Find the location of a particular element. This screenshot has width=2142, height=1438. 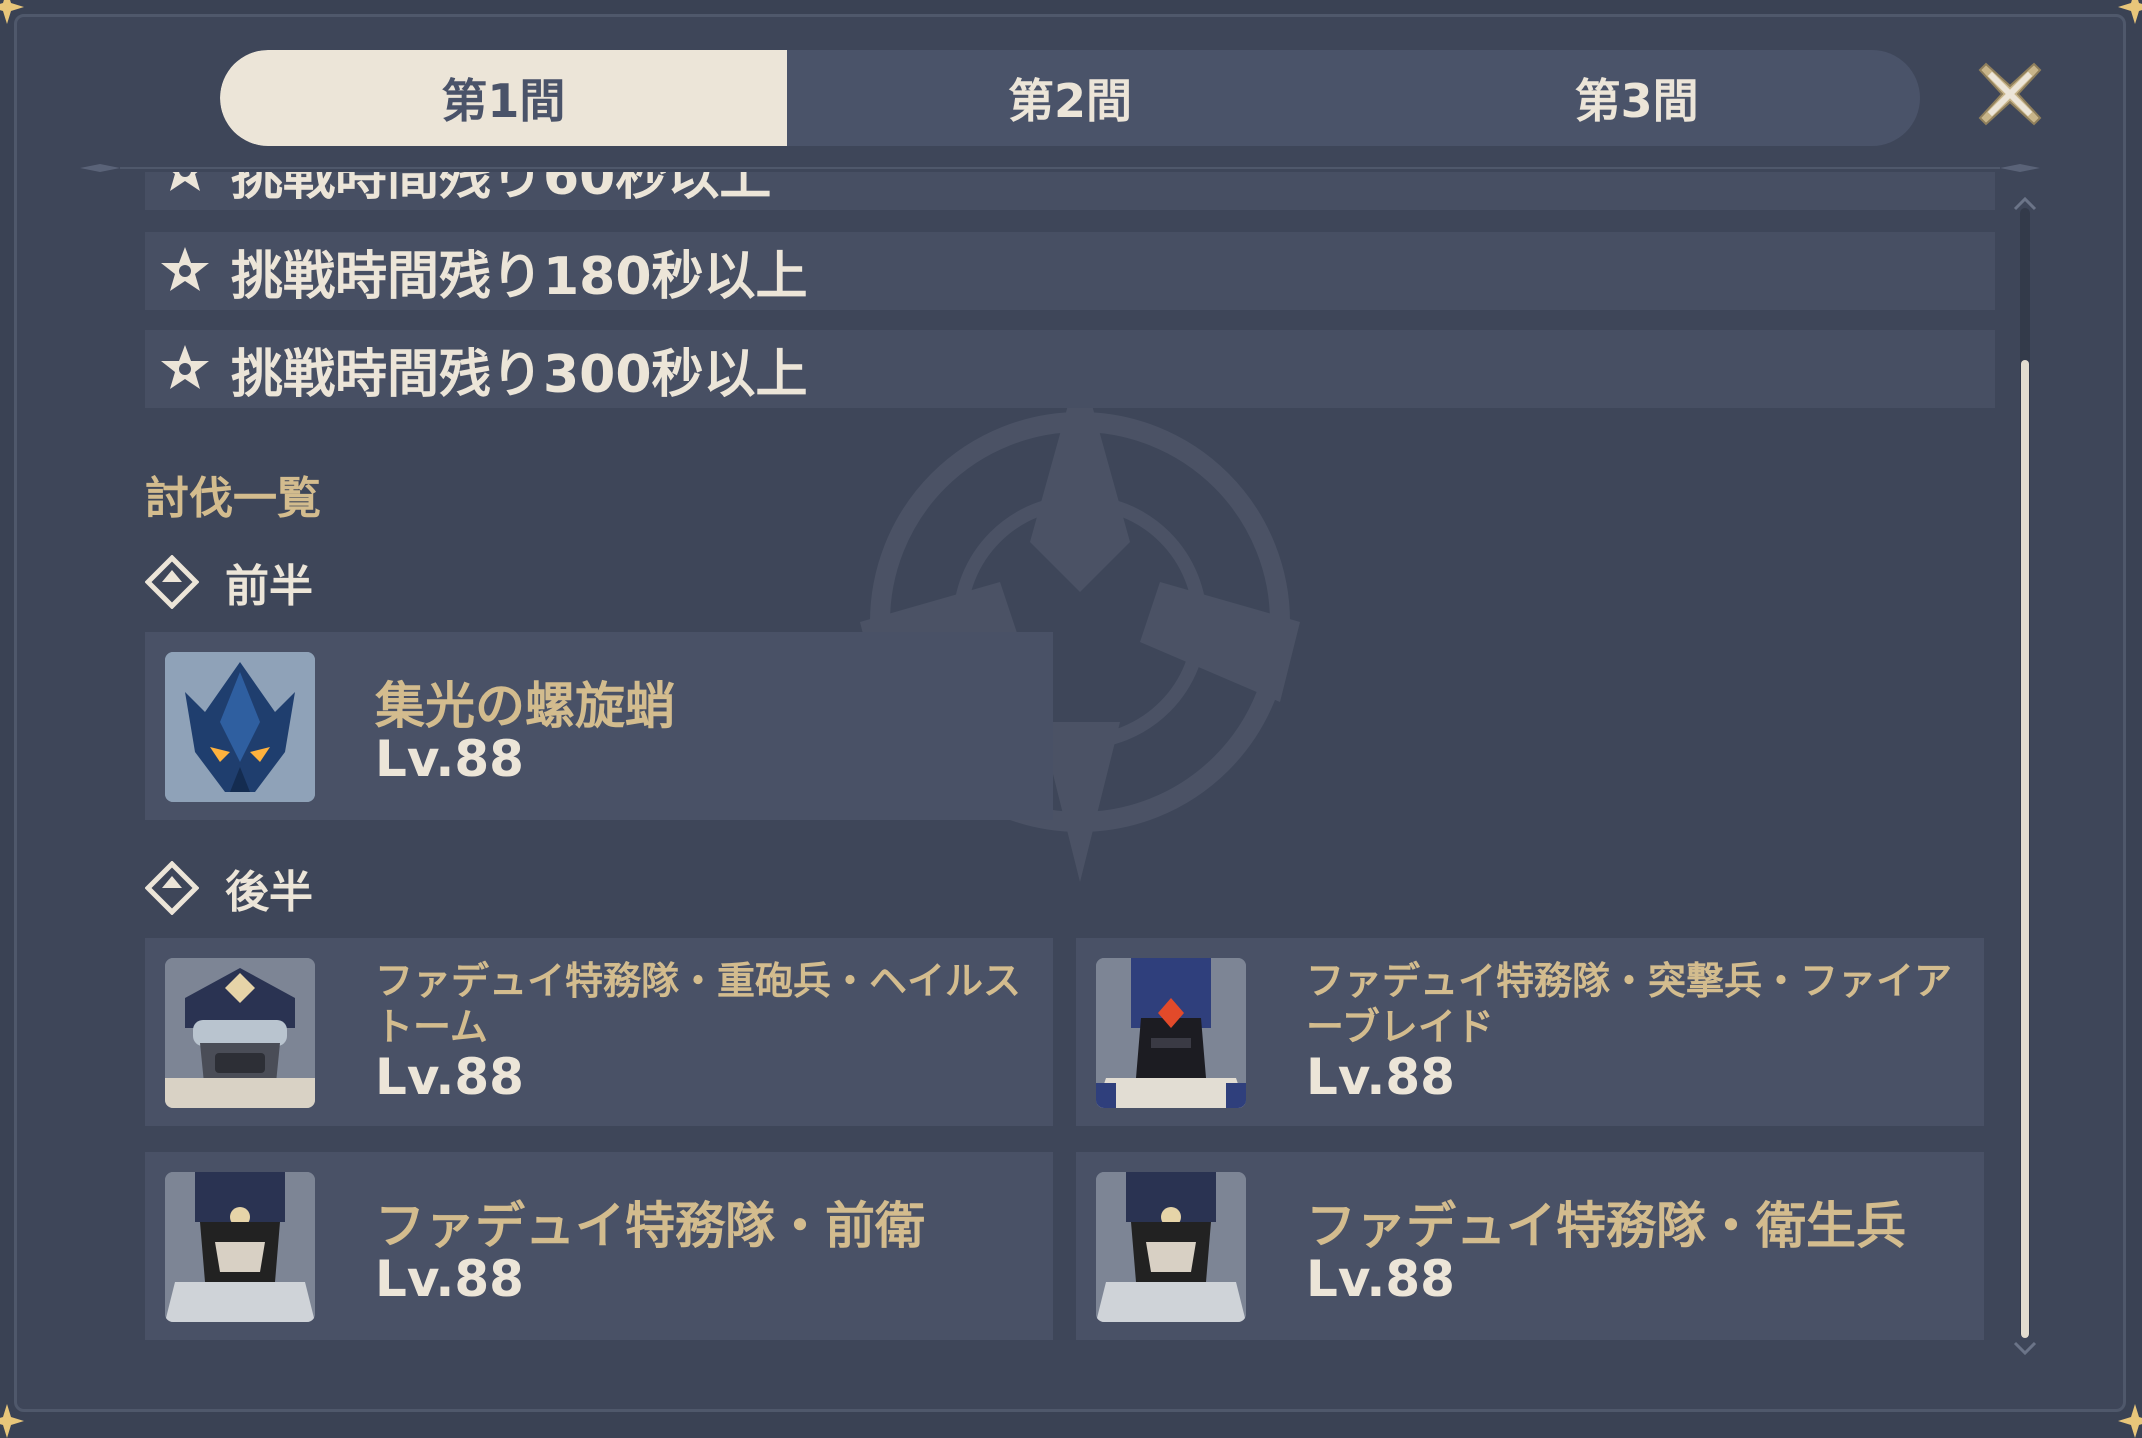

second-half-label: 後半 is located at coordinates (229, 888).